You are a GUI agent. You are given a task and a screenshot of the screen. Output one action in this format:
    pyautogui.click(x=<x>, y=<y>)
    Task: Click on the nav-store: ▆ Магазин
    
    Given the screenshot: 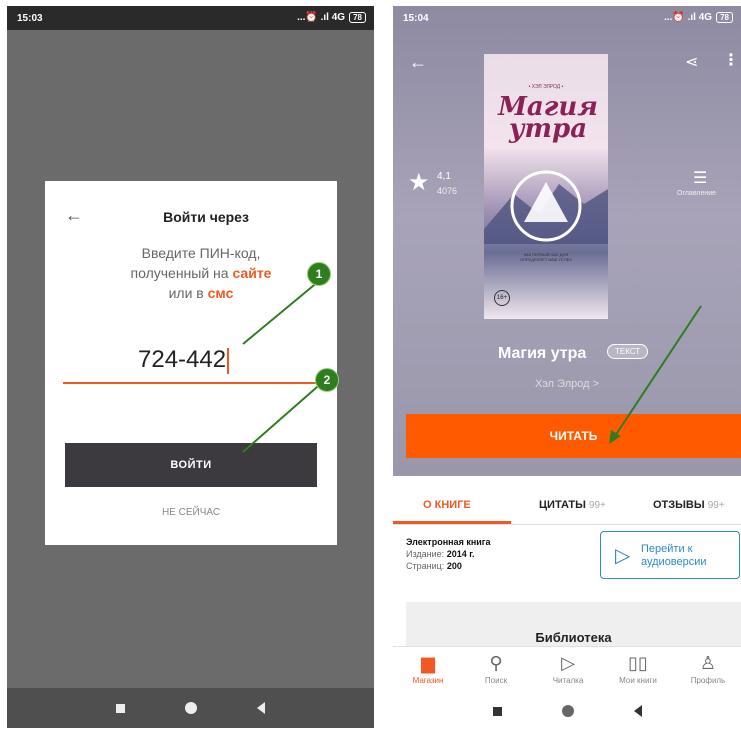 What is the action you would take?
    pyautogui.click(x=428, y=667)
    